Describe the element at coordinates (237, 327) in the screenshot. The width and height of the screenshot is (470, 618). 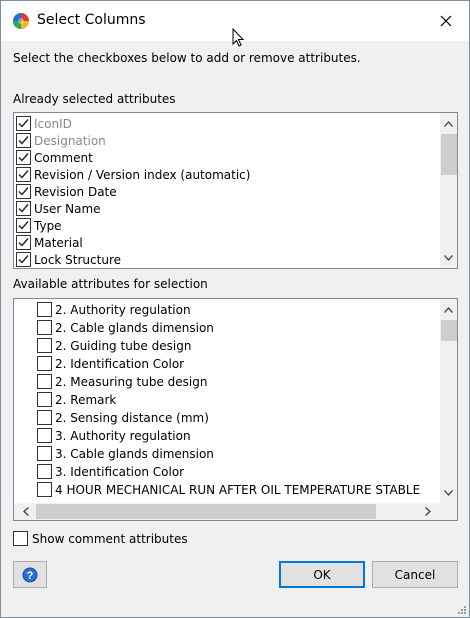
I see `list-item: 2. Cable glands dimension` at that location.